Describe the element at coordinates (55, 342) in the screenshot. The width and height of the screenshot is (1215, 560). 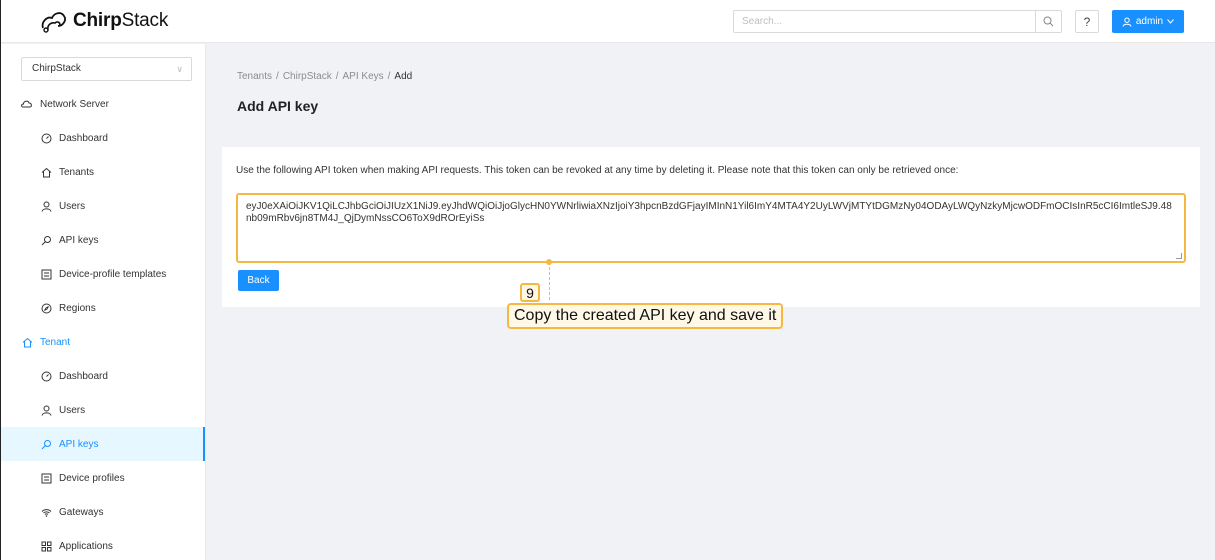
I see `menu-group-label: Tenant` at that location.